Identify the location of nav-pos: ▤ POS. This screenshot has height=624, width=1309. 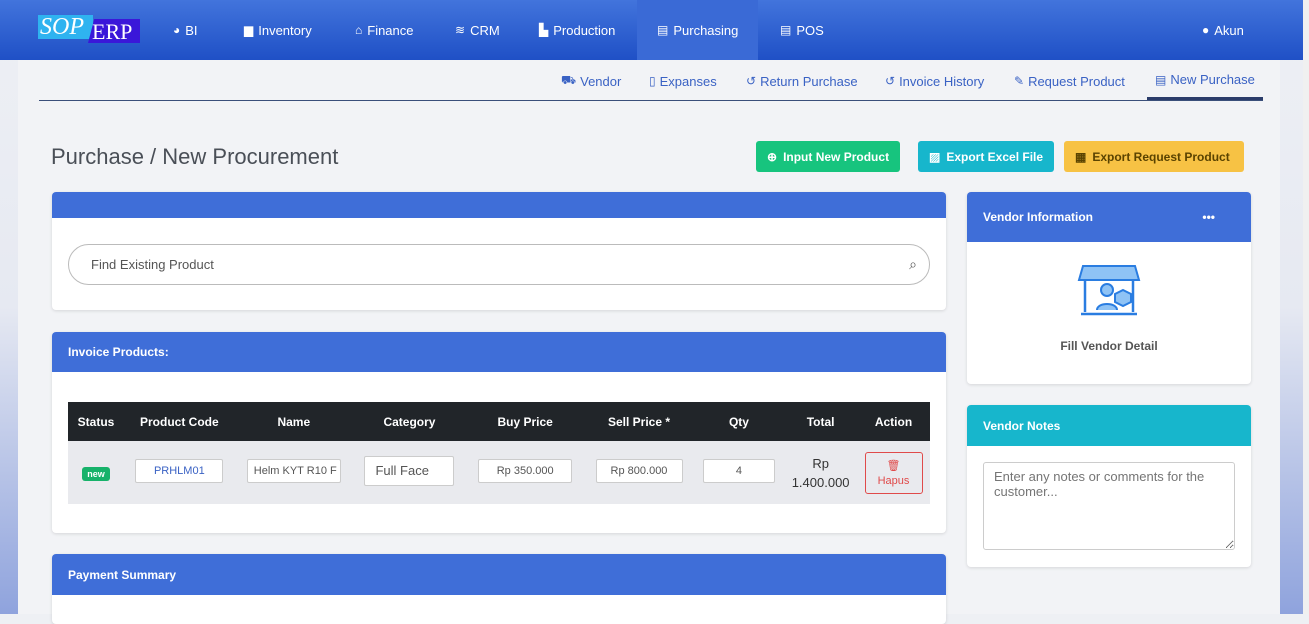
(802, 30).